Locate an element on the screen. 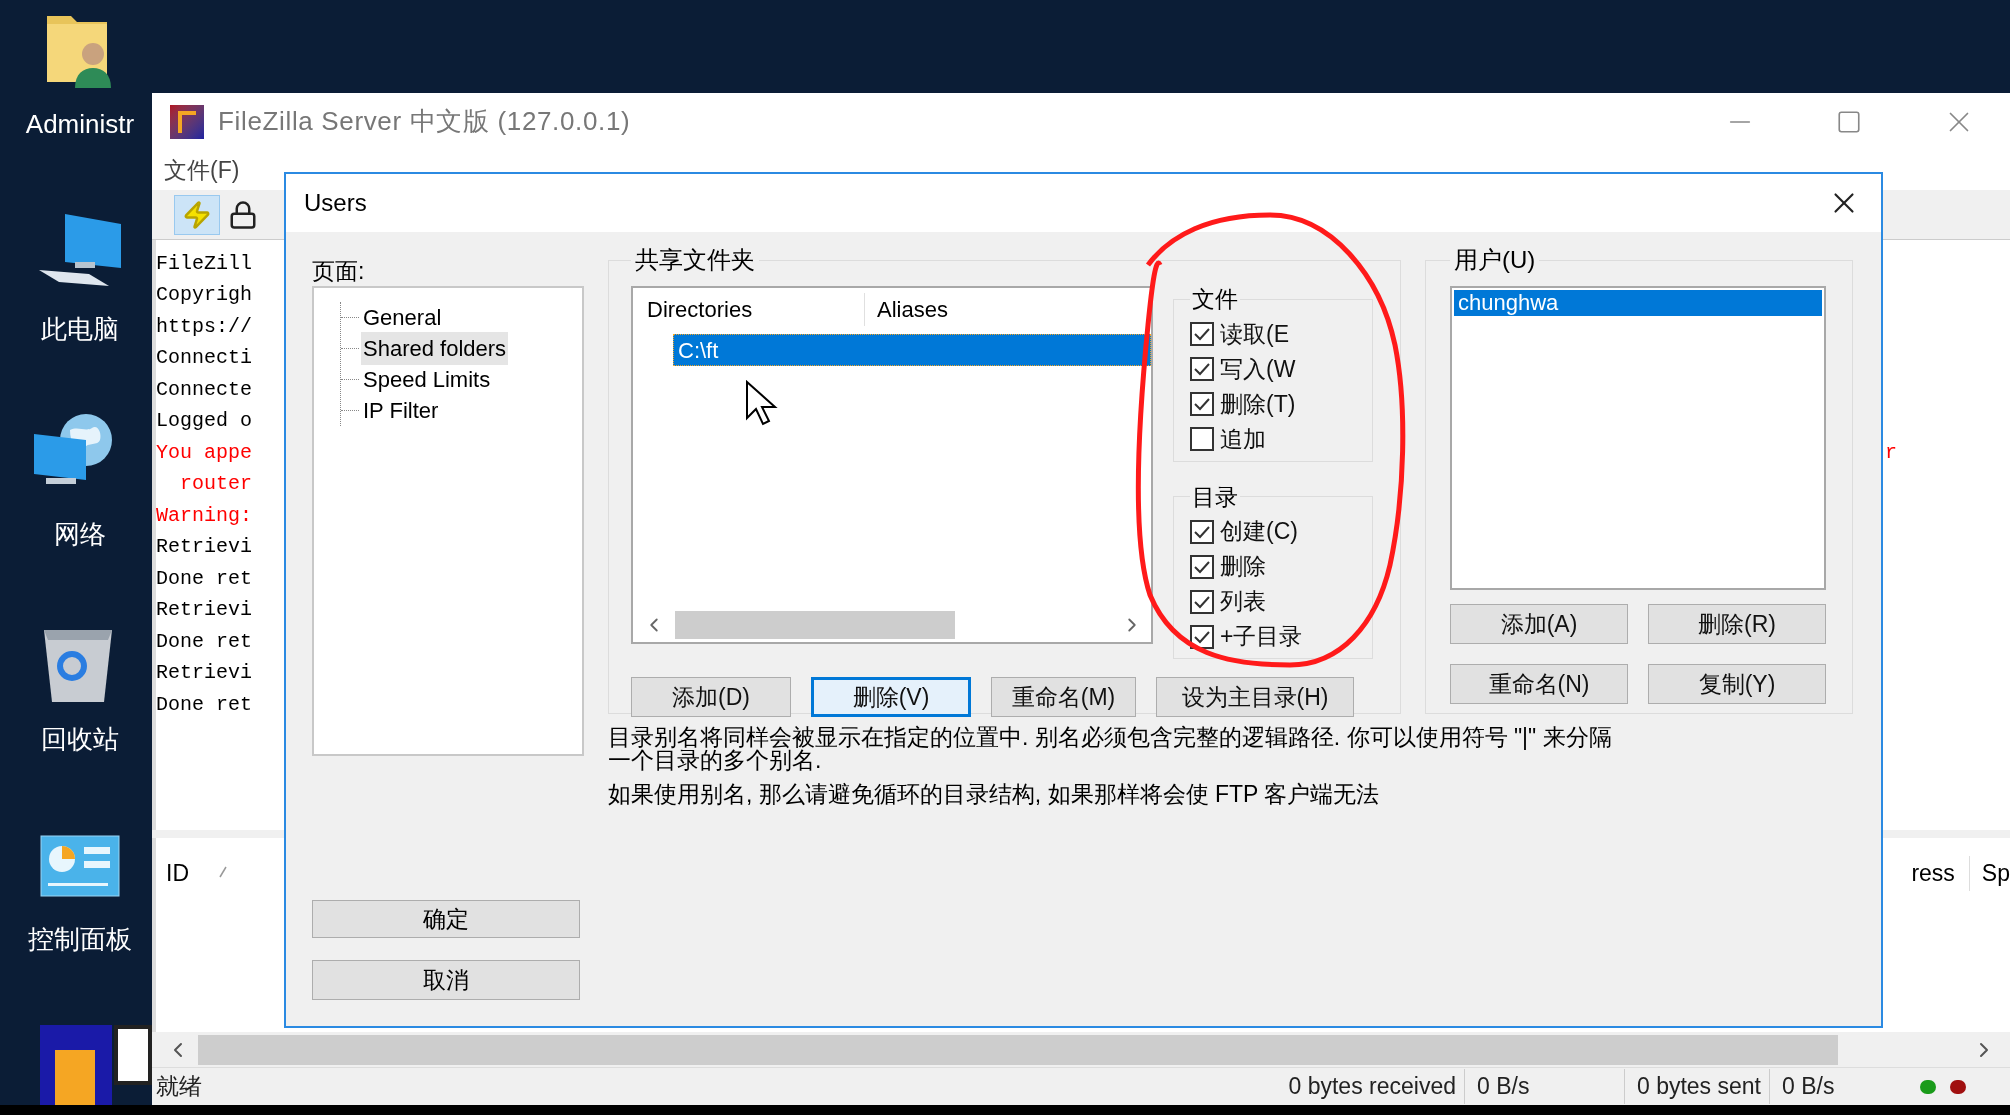  menu-item: 文件(F) is located at coordinates (202, 170).